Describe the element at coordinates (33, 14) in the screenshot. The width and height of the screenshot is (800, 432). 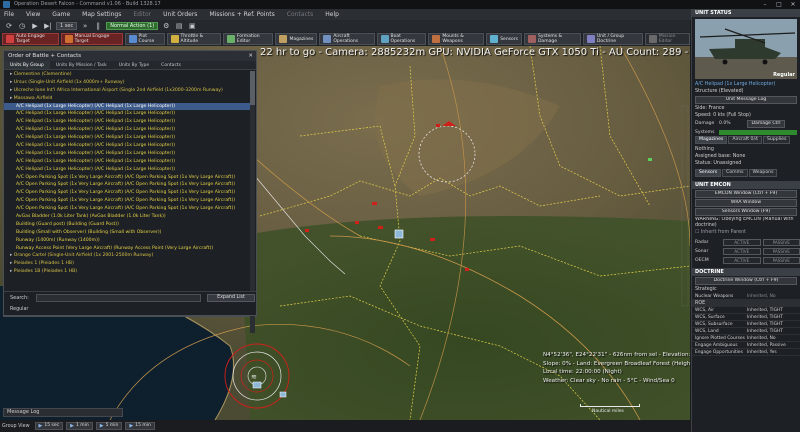
I see `menu-item-1: View` at that location.